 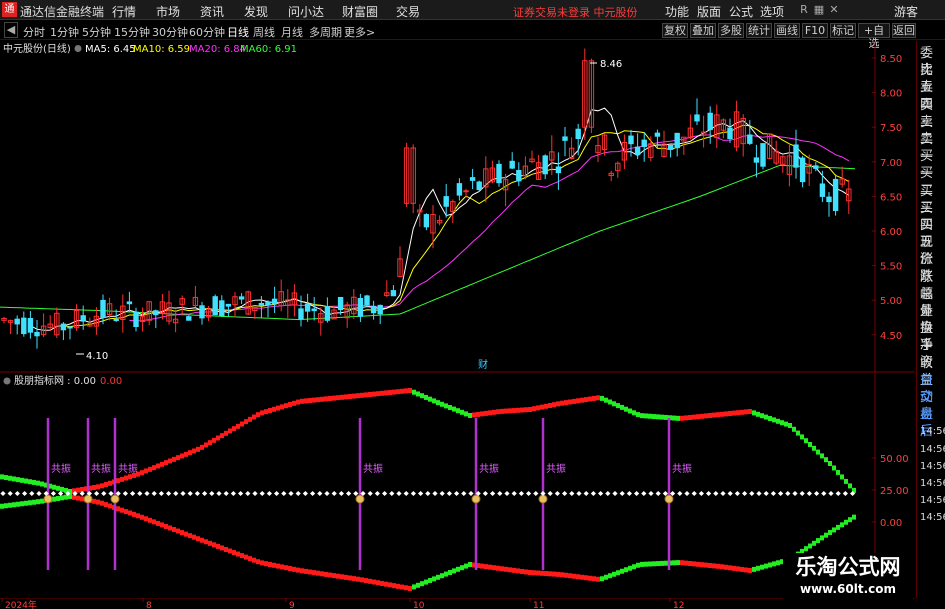 I want to click on menu-options: 选项, so click(x=772, y=11).